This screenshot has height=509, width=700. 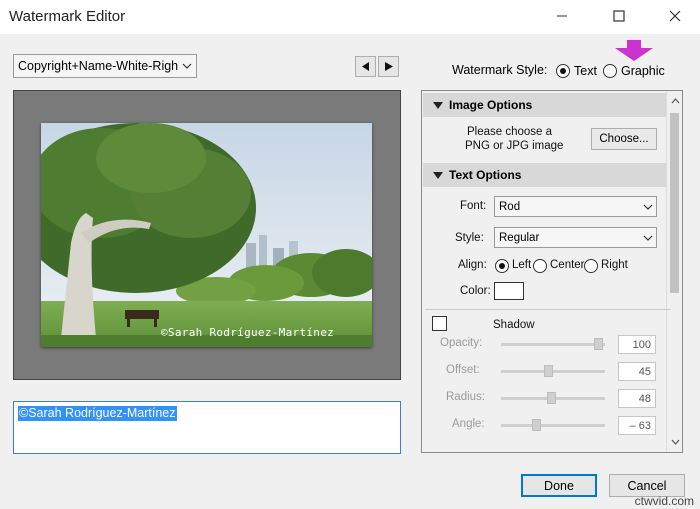 I want to click on next-preset-button, so click(x=388, y=66).